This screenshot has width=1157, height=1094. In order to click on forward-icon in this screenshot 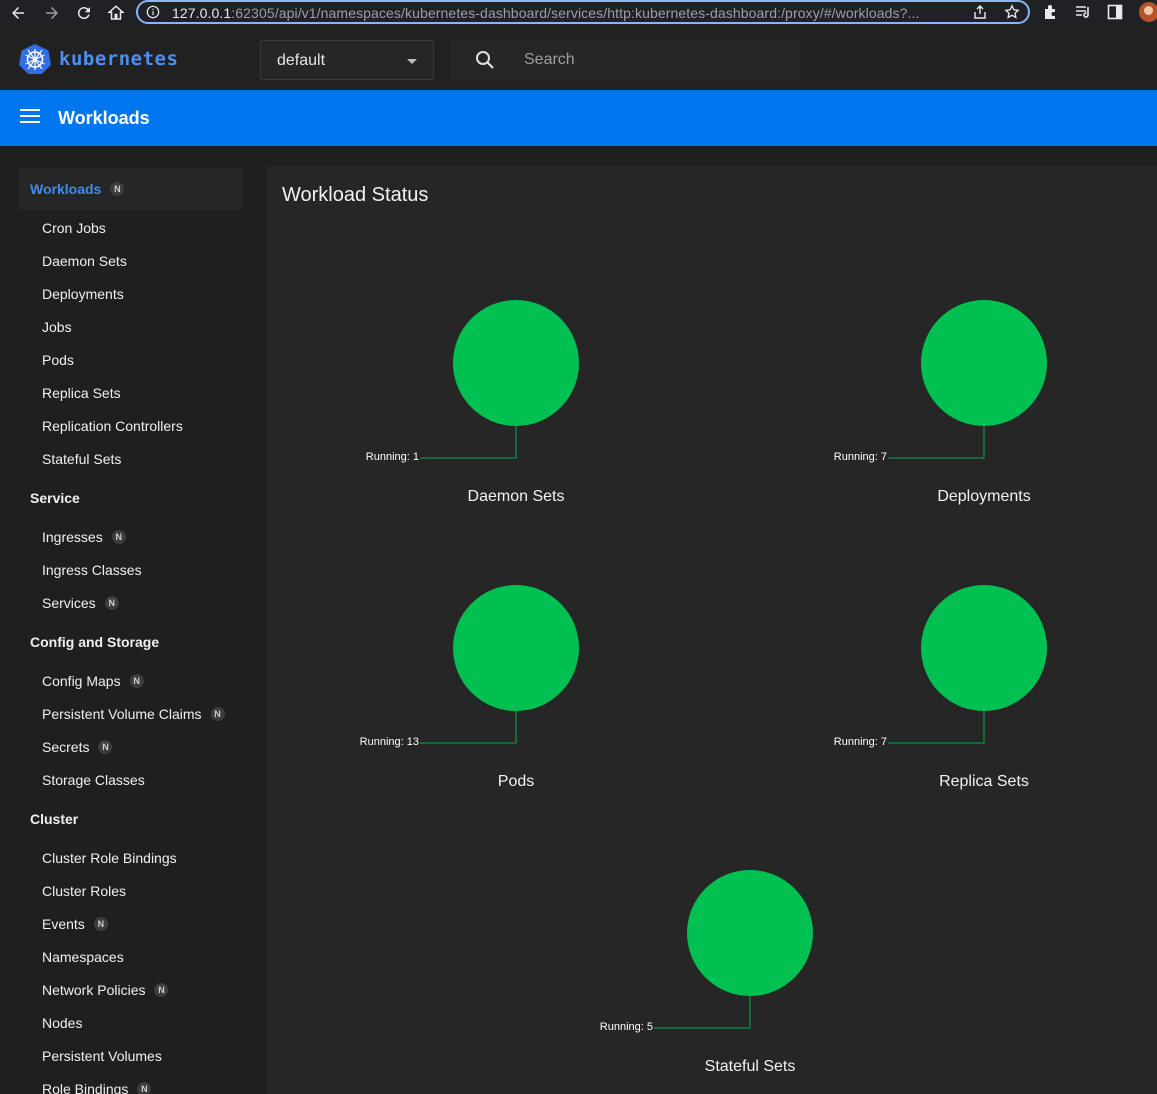, I will do `click(52, 12)`.